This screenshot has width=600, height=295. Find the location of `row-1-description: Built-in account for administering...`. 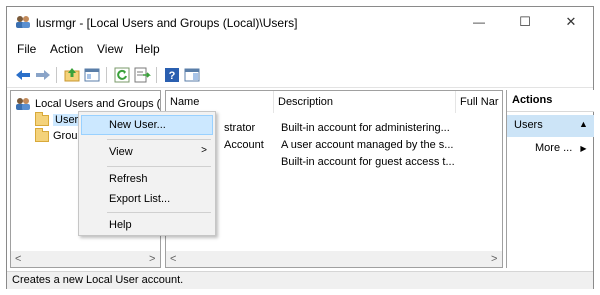

row-1-description: Built-in account for administering... is located at coordinates (365, 128).